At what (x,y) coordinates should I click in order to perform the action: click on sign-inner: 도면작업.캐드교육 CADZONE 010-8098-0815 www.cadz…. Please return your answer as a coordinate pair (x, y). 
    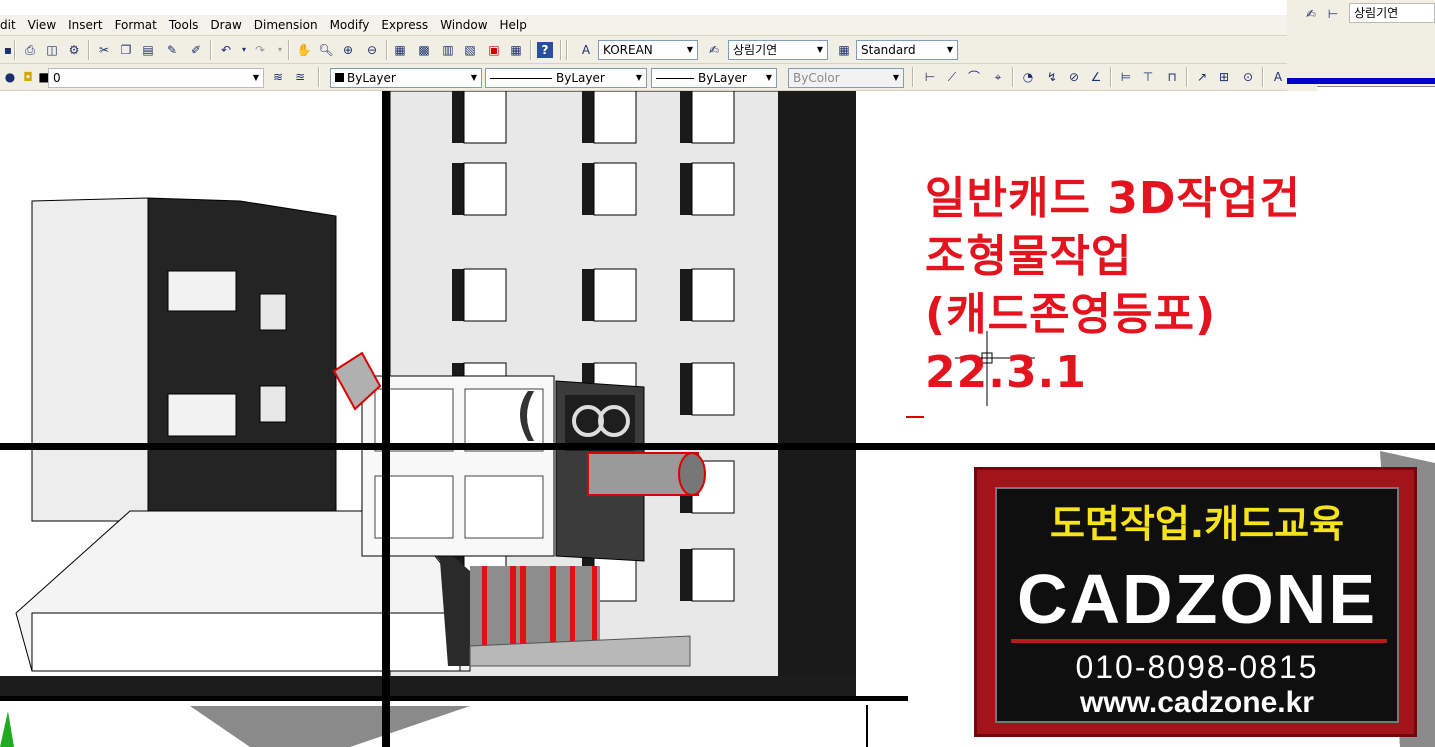
    Looking at the image, I should click on (1197, 605).